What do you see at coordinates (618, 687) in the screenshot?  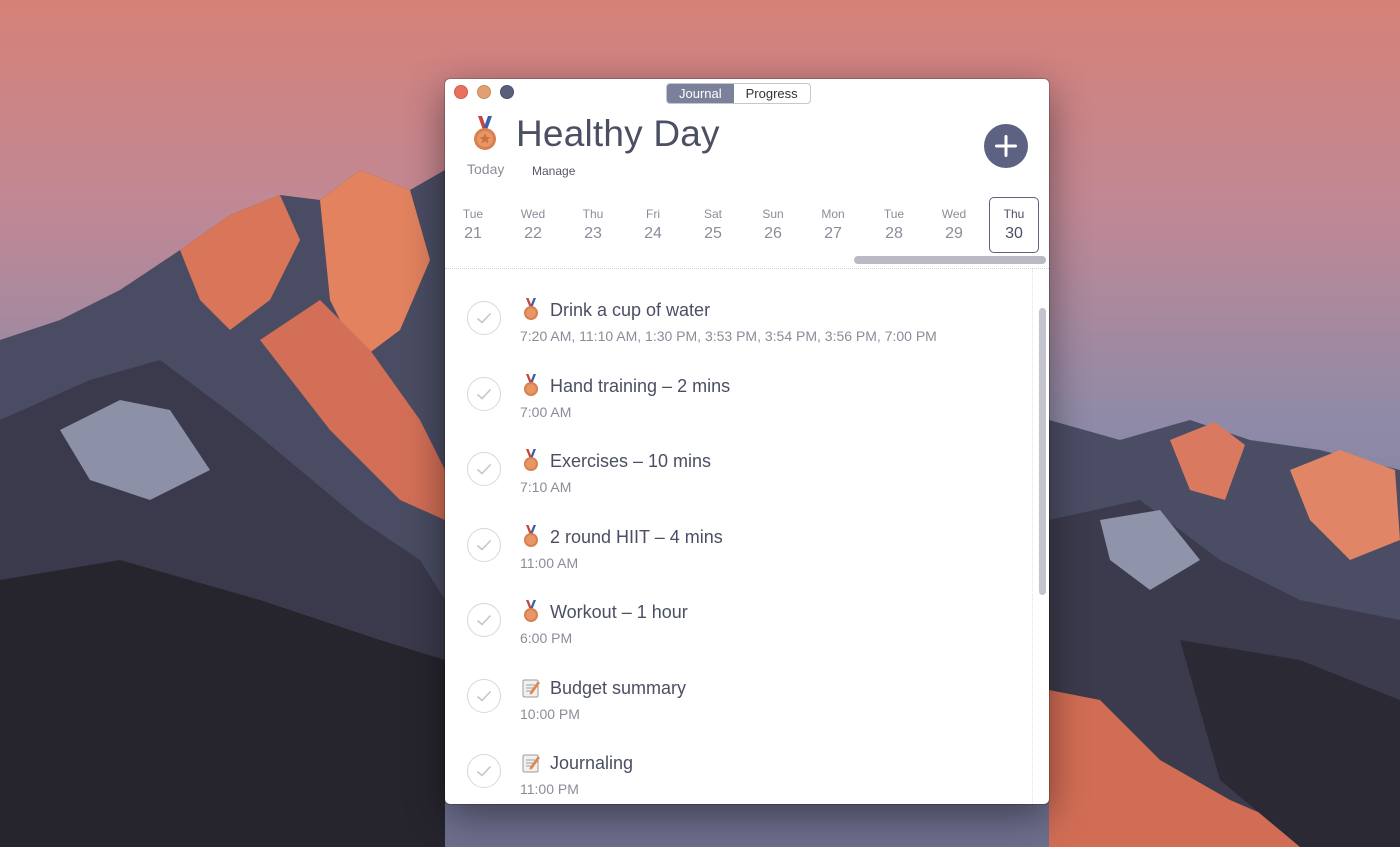 I see `task-title: Budget summary` at bounding box center [618, 687].